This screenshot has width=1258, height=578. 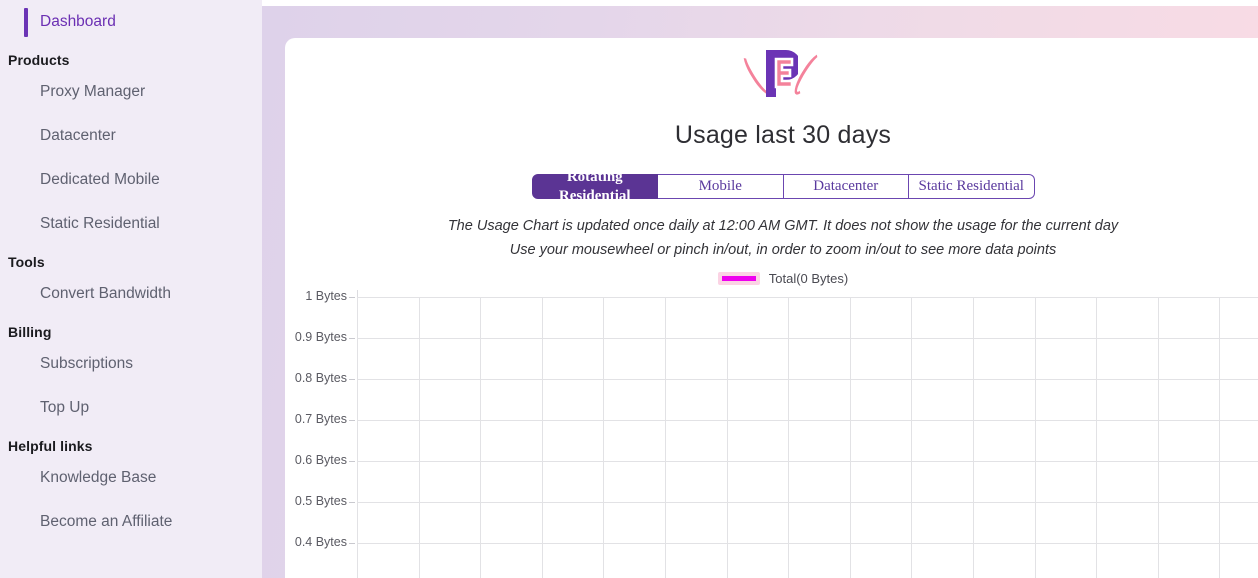 I want to click on sidebar-item-subscriptions: Subscriptions, so click(x=131, y=364).